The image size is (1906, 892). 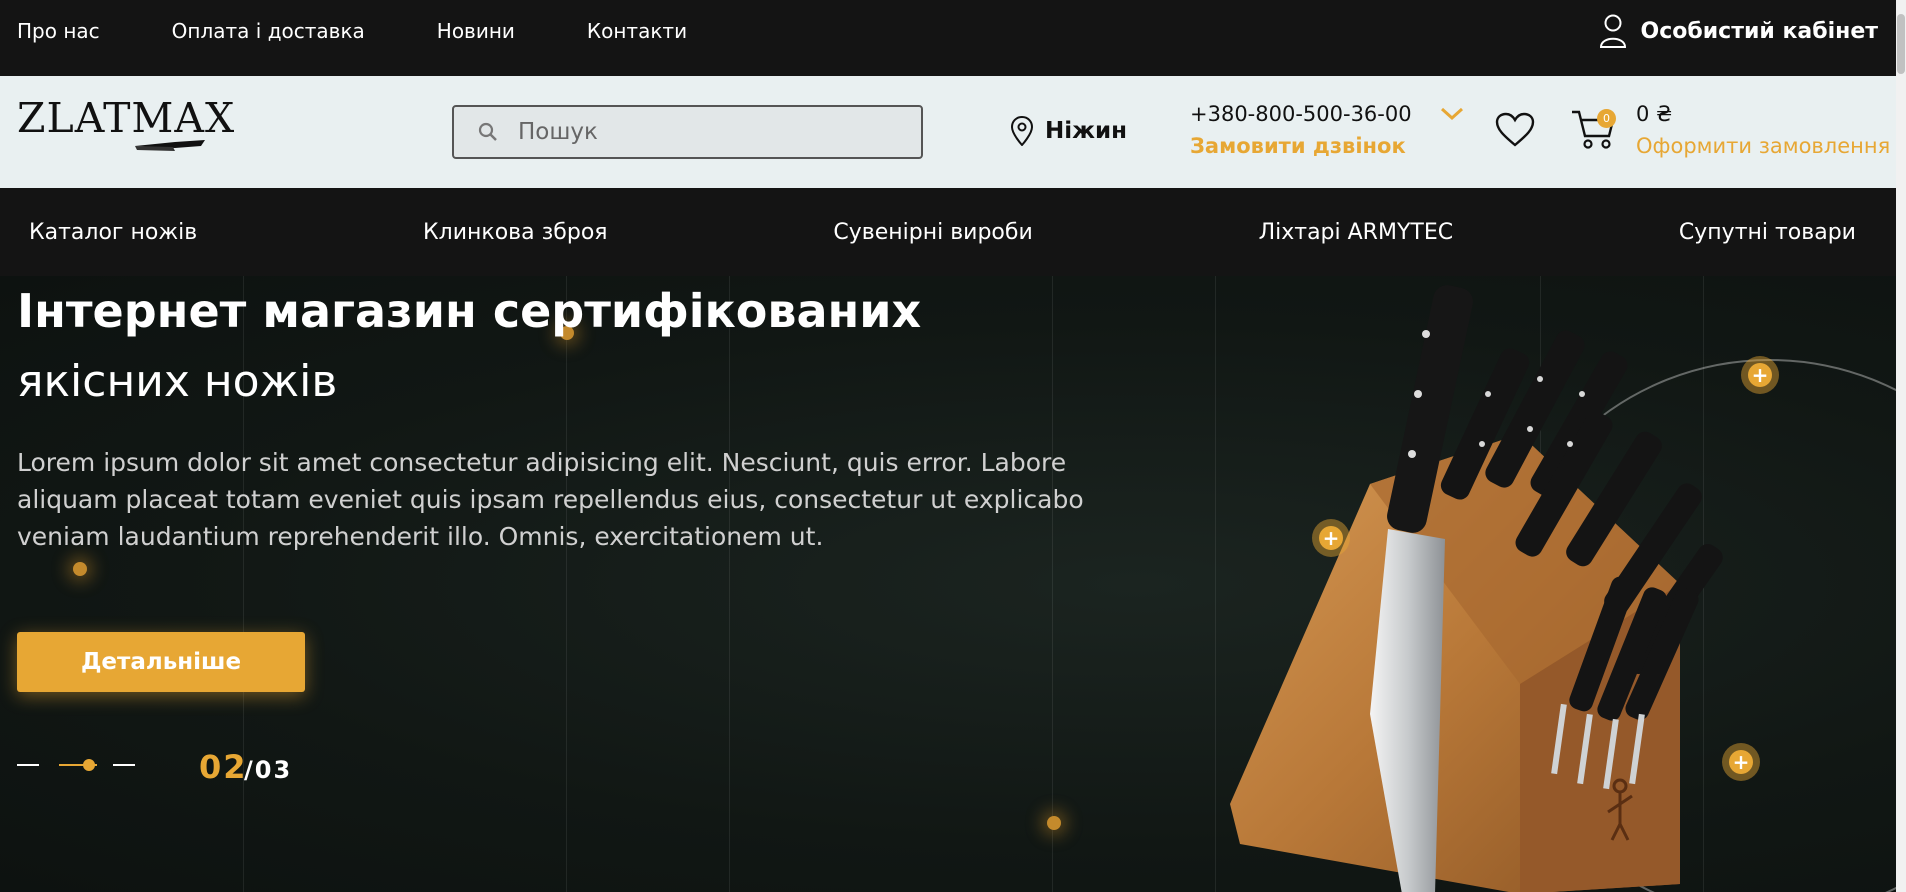 What do you see at coordinates (698, 132) in the screenshot?
I see `search-input` at bounding box center [698, 132].